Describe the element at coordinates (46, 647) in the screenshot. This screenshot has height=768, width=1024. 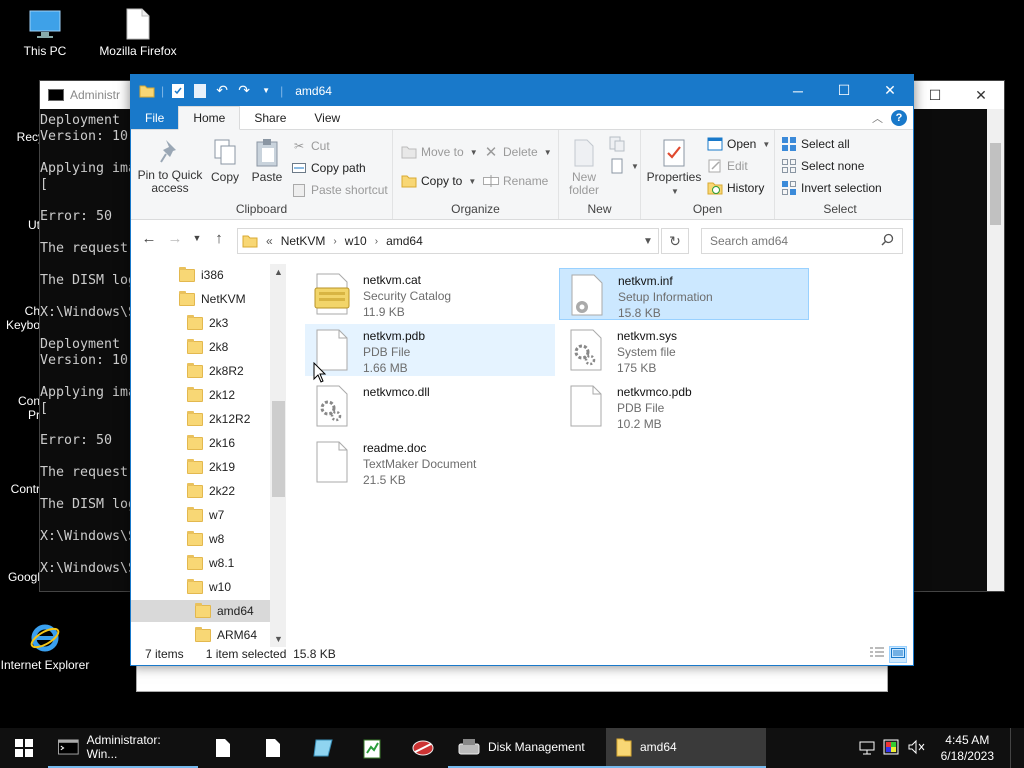
I see `desktop-icon-internet-explorer: Internet Explorer` at that location.